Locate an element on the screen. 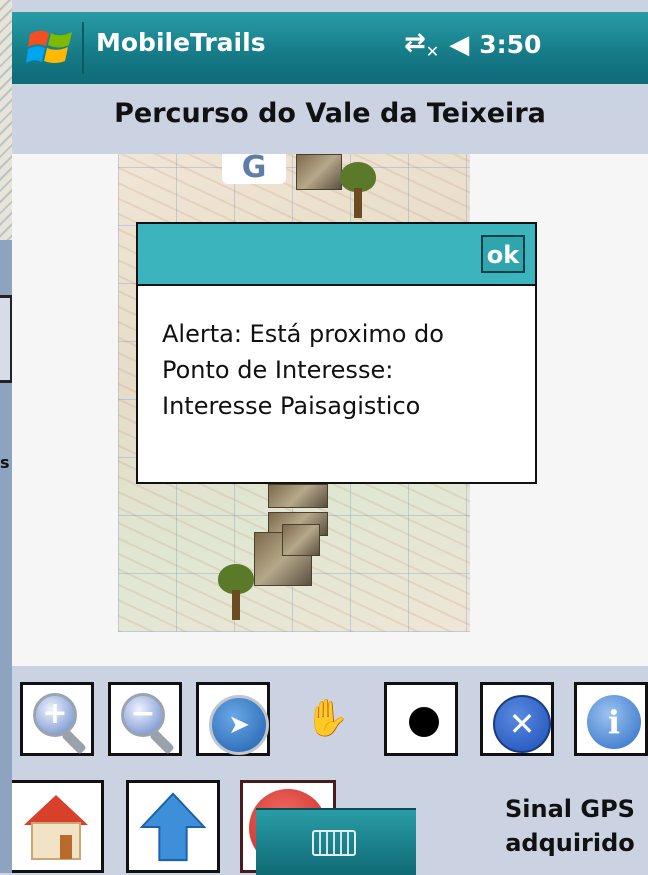  info-button: i is located at coordinates (611, 719).